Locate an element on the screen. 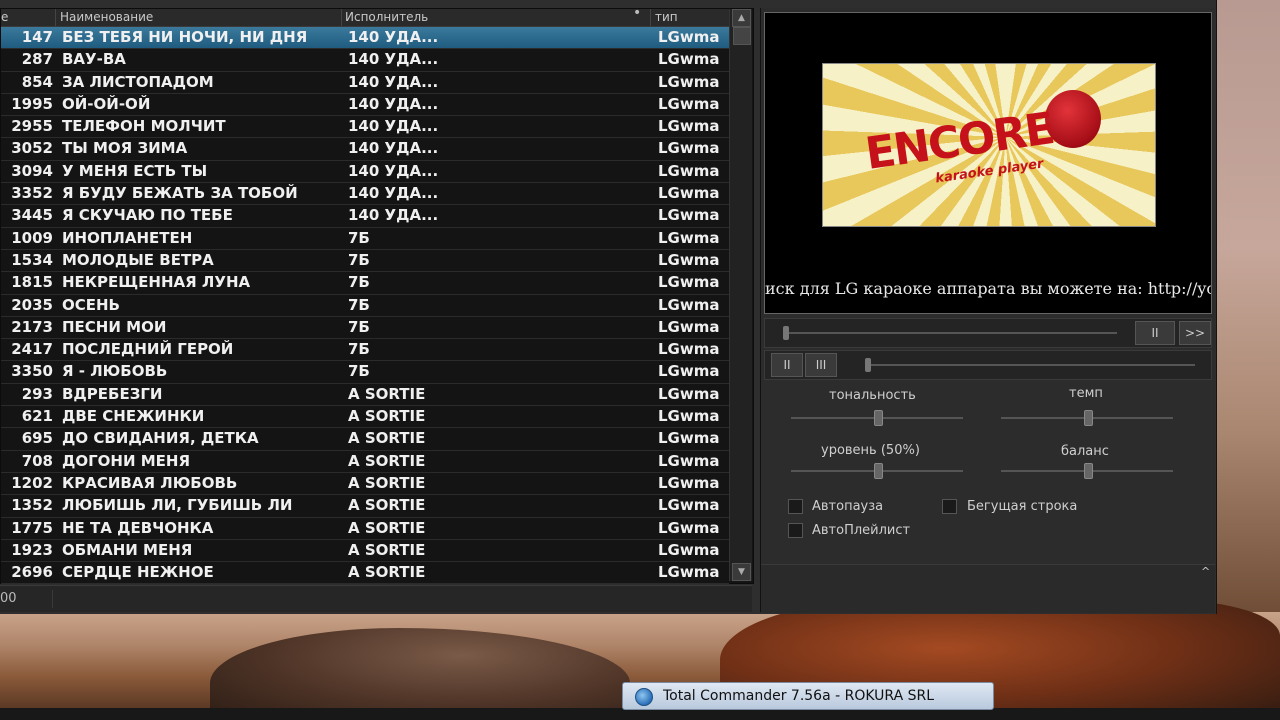 This screenshot has width=1280, height=720. table-row: 287 ВАУ-ВА 140 УДА... LGwma is located at coordinates (365, 60).